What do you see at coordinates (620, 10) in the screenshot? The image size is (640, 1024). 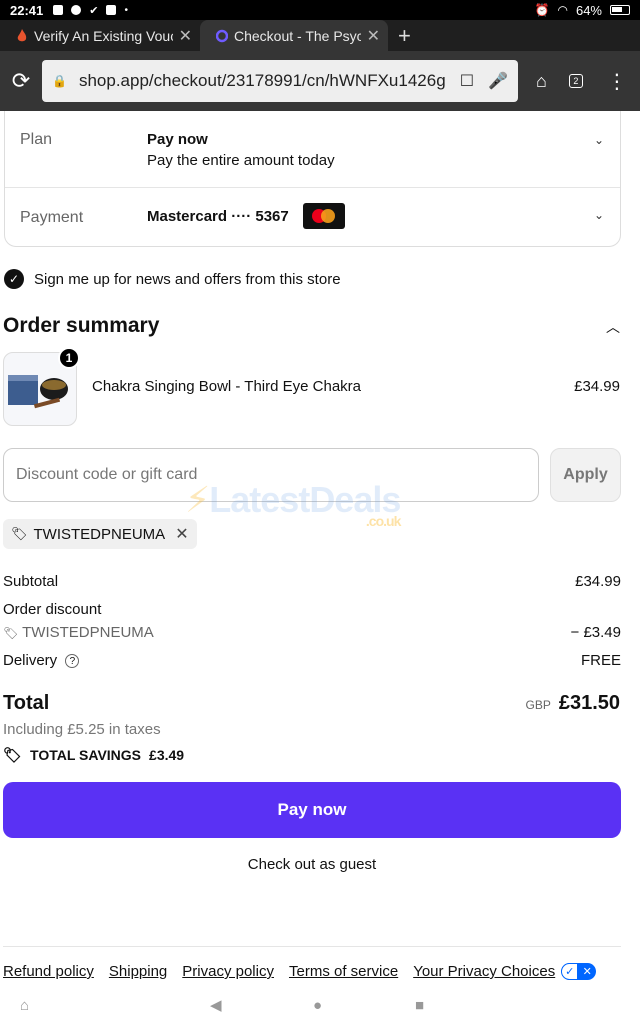 I see `battery-icon` at bounding box center [620, 10].